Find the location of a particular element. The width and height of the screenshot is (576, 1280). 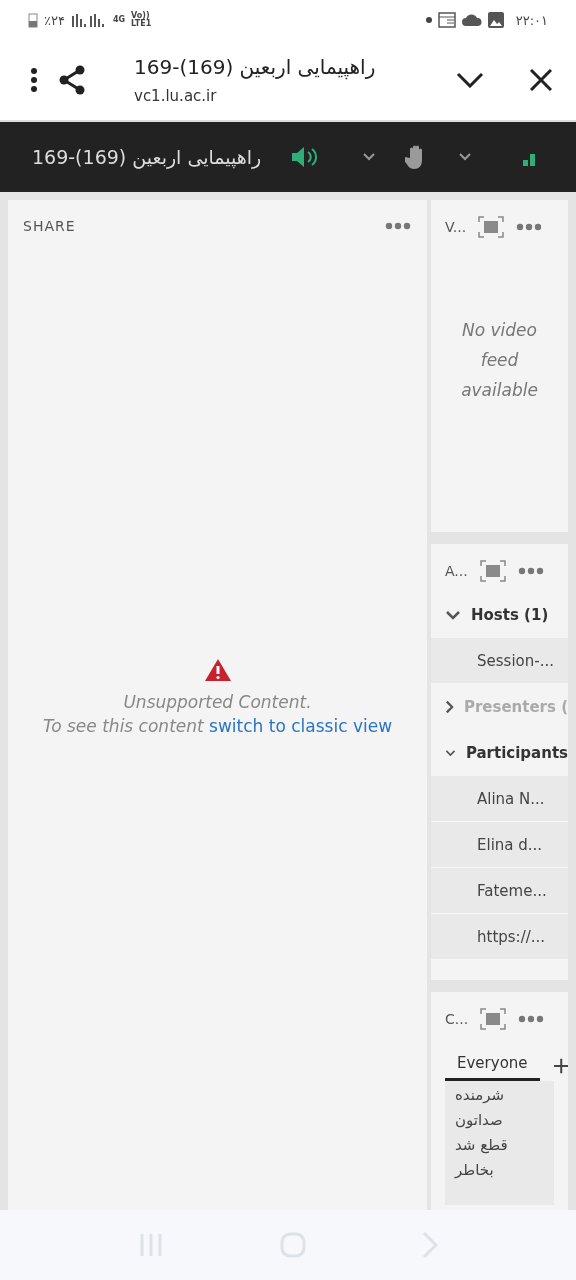

hint-text: To see this content is located at coordinates (123, 726).